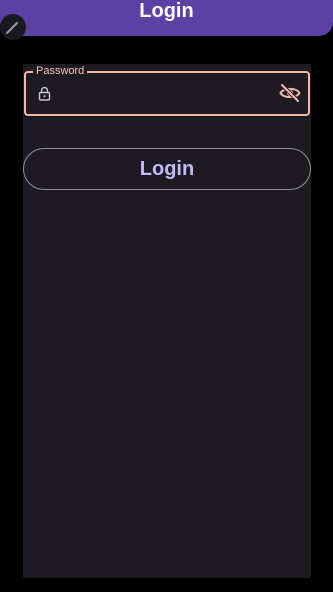 This screenshot has height=592, width=333. What do you see at coordinates (165, 94) in the screenshot?
I see `password-input` at bounding box center [165, 94].